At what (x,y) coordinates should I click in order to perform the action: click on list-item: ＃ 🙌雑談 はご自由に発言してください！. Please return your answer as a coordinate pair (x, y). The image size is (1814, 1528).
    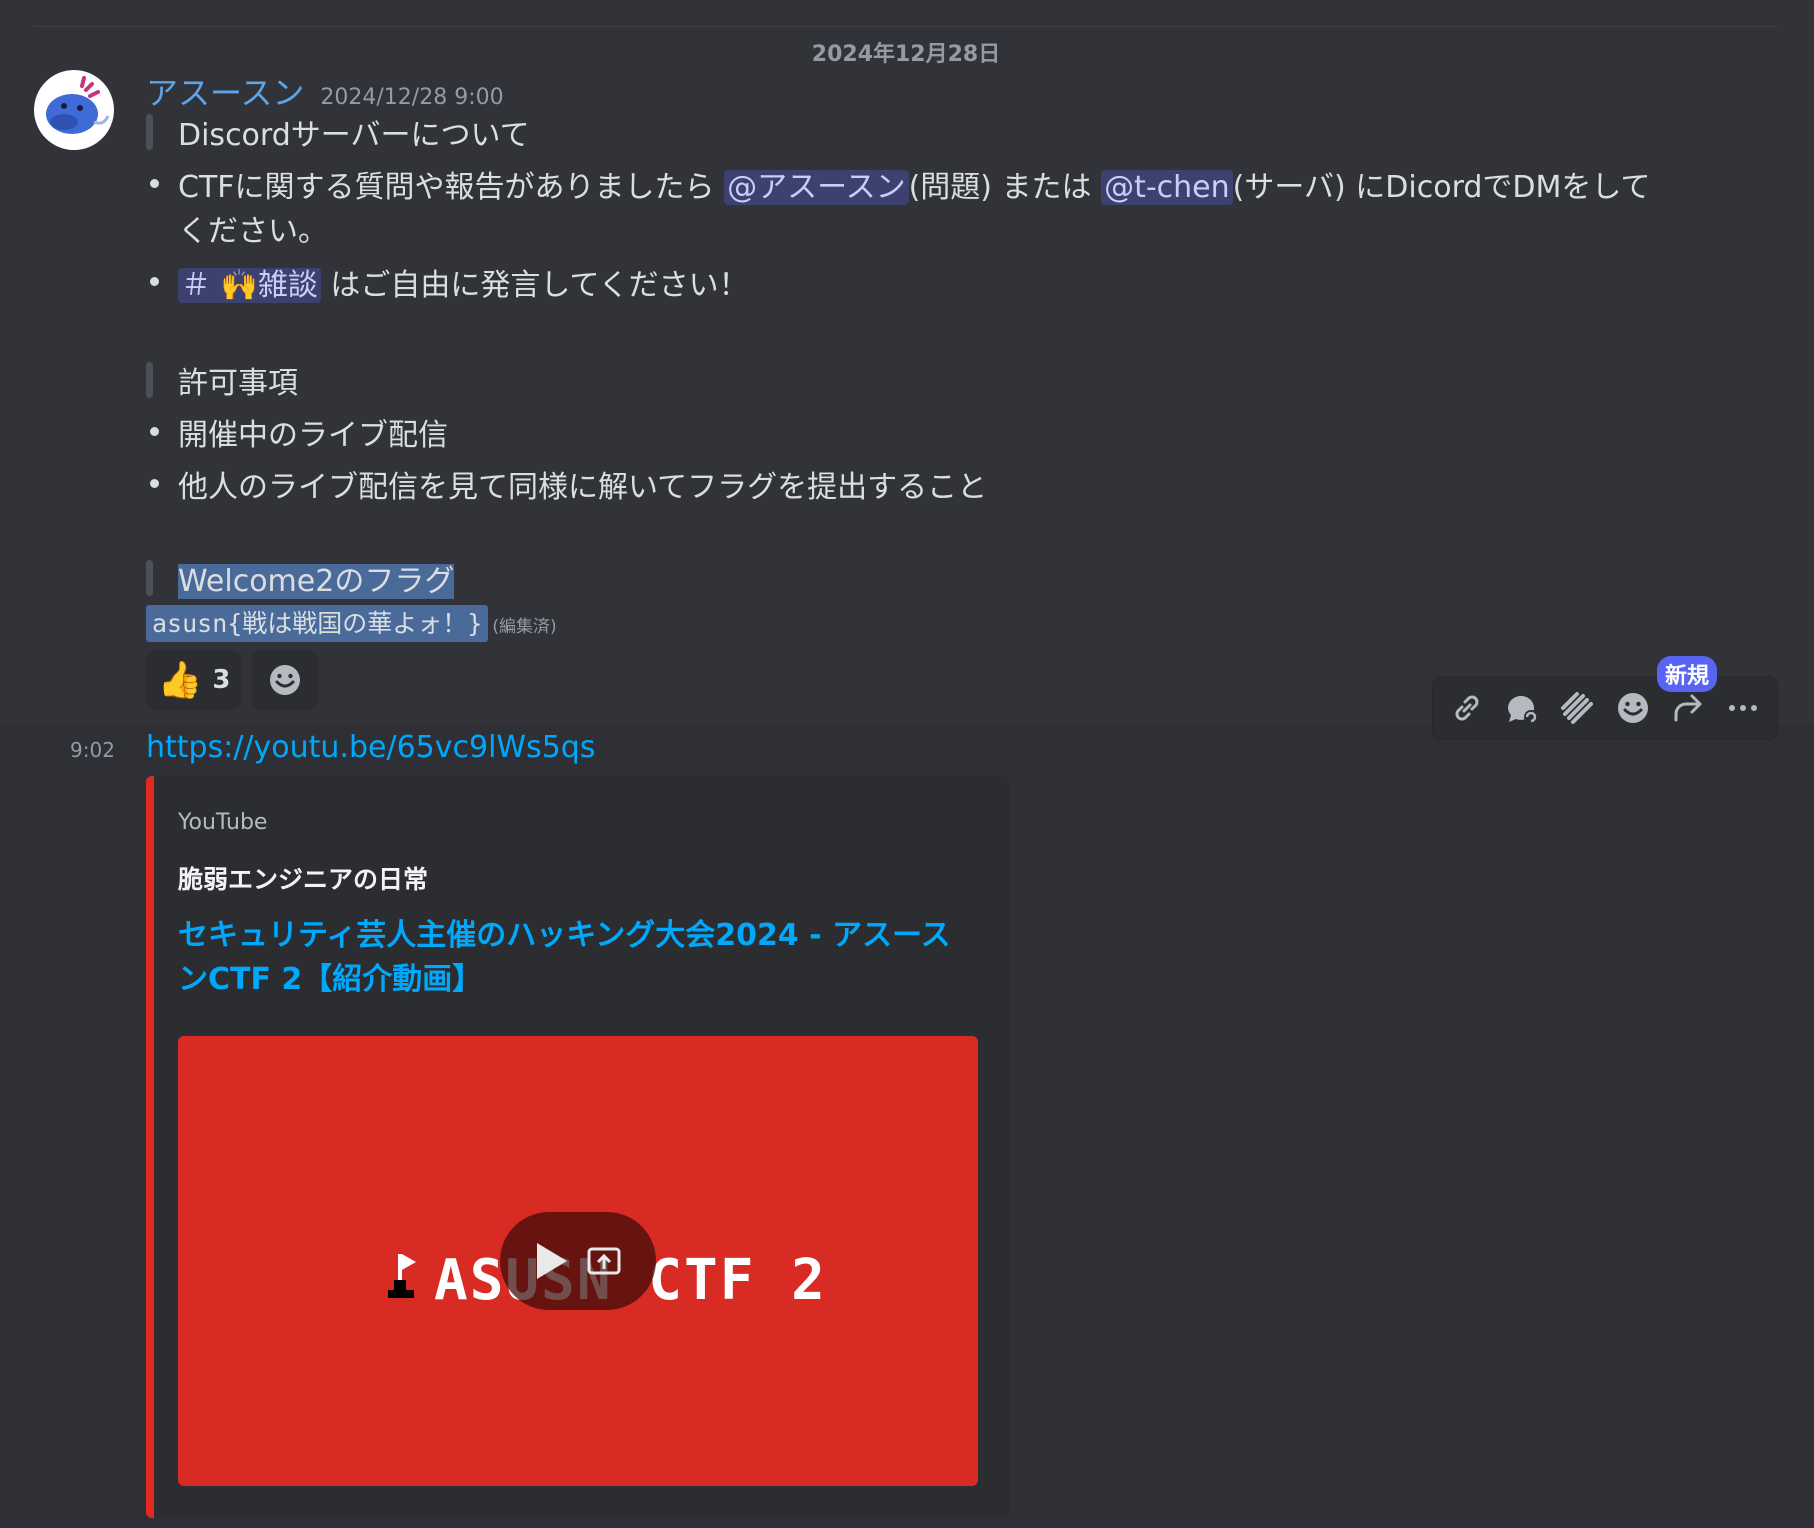
    Looking at the image, I should click on (447, 282).